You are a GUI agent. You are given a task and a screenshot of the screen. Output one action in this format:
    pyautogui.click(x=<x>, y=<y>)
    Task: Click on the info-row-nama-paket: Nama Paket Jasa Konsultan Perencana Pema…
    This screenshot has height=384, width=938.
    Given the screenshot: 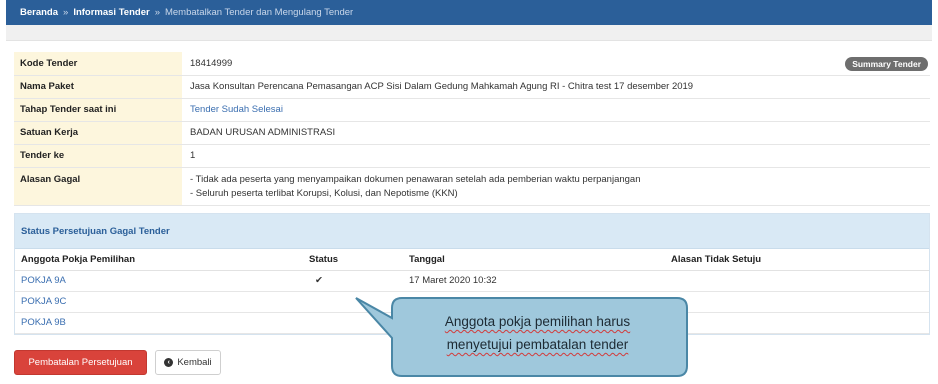 What is the action you would take?
    pyautogui.click(x=472, y=87)
    